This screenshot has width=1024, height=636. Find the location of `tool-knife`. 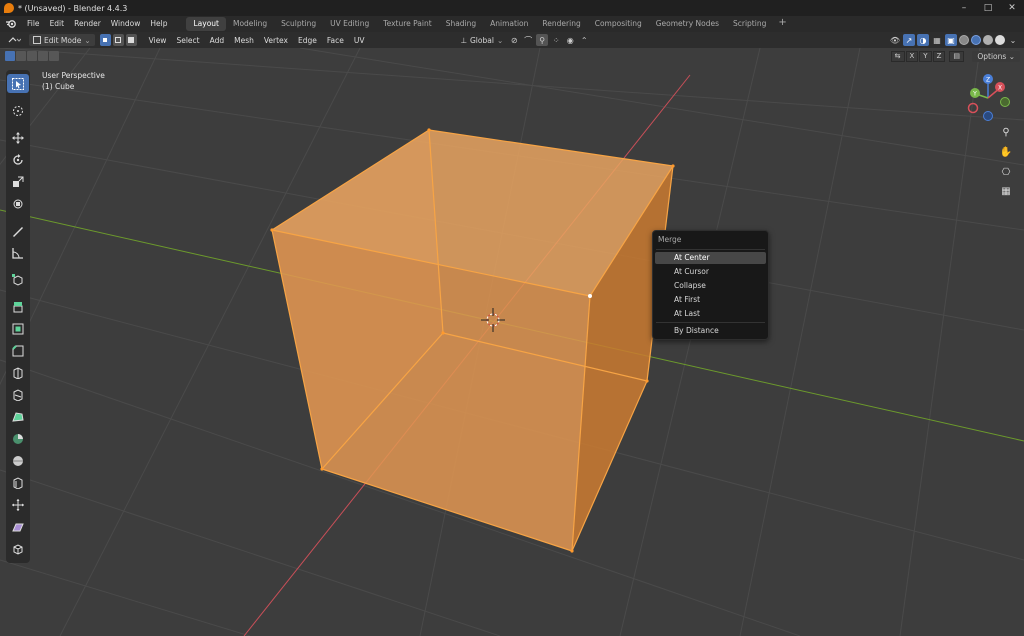

tool-knife is located at coordinates (18, 394).